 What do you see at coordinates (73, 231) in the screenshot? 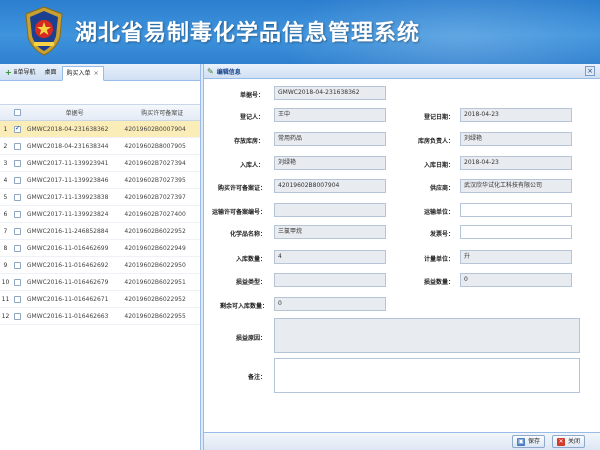
I see `cell-doc-no: GMWC2016-11-246852884` at bounding box center [73, 231].